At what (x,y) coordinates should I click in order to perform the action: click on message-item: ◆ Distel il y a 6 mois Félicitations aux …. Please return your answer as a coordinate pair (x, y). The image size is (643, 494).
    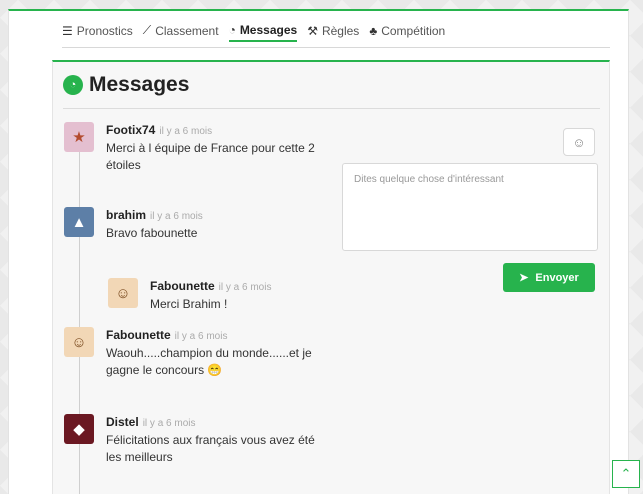
    Looking at the image, I should click on (194, 440).